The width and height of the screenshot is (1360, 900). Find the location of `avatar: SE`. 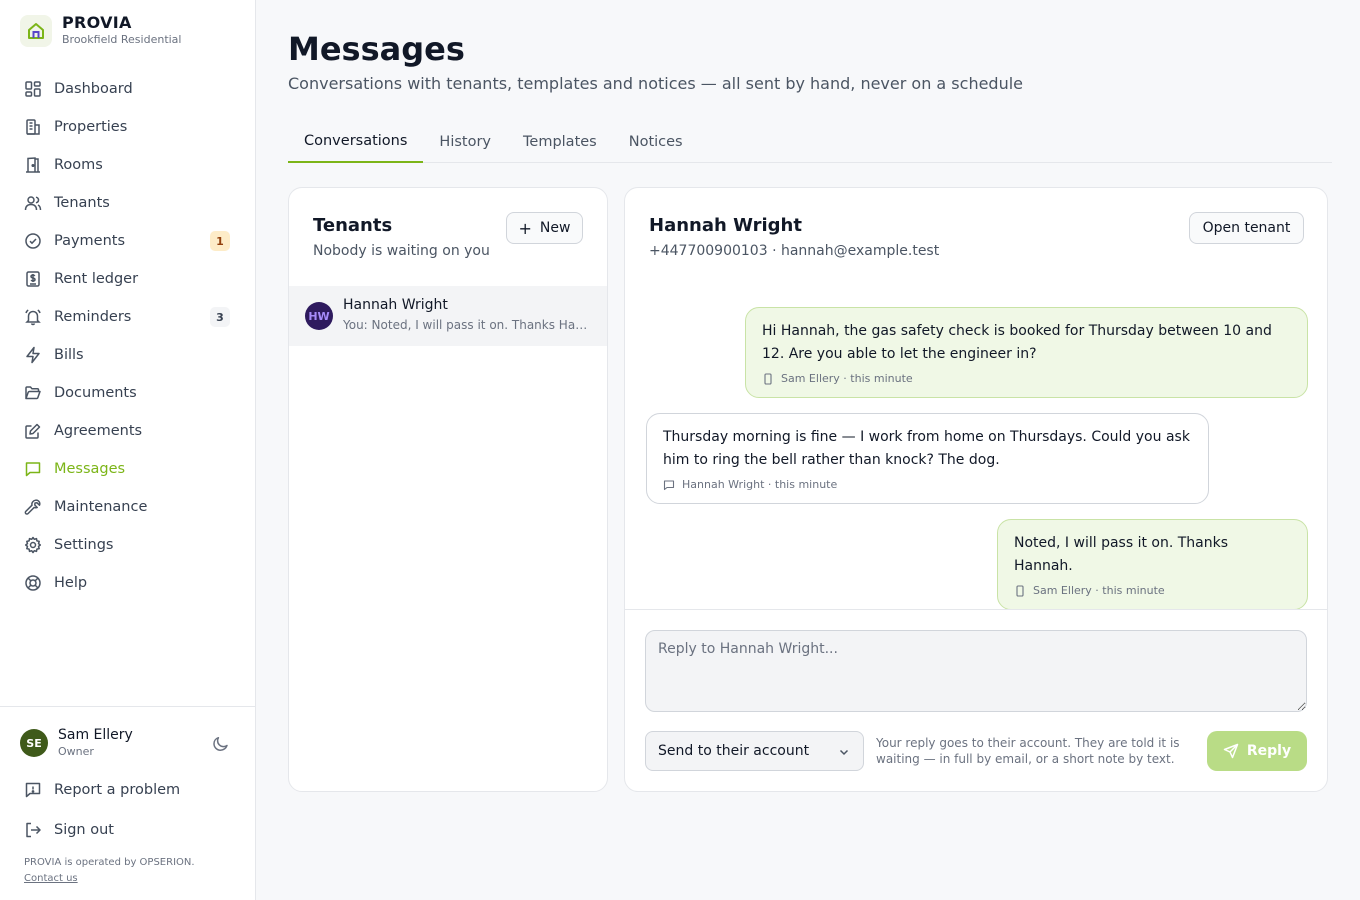

avatar: SE is located at coordinates (34, 743).